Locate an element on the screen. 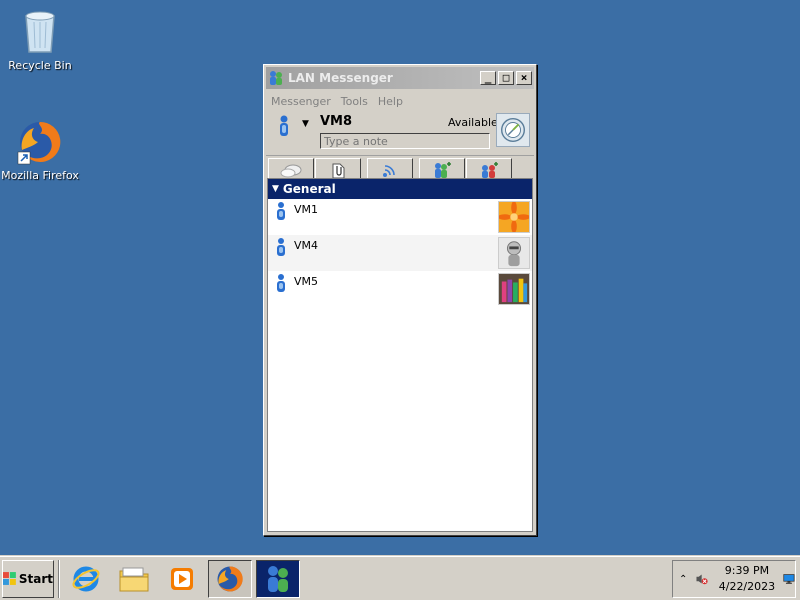 Image resolution: width=800 pixels, height=600 pixels. group-general-header: ▼ General is located at coordinates (400, 189).